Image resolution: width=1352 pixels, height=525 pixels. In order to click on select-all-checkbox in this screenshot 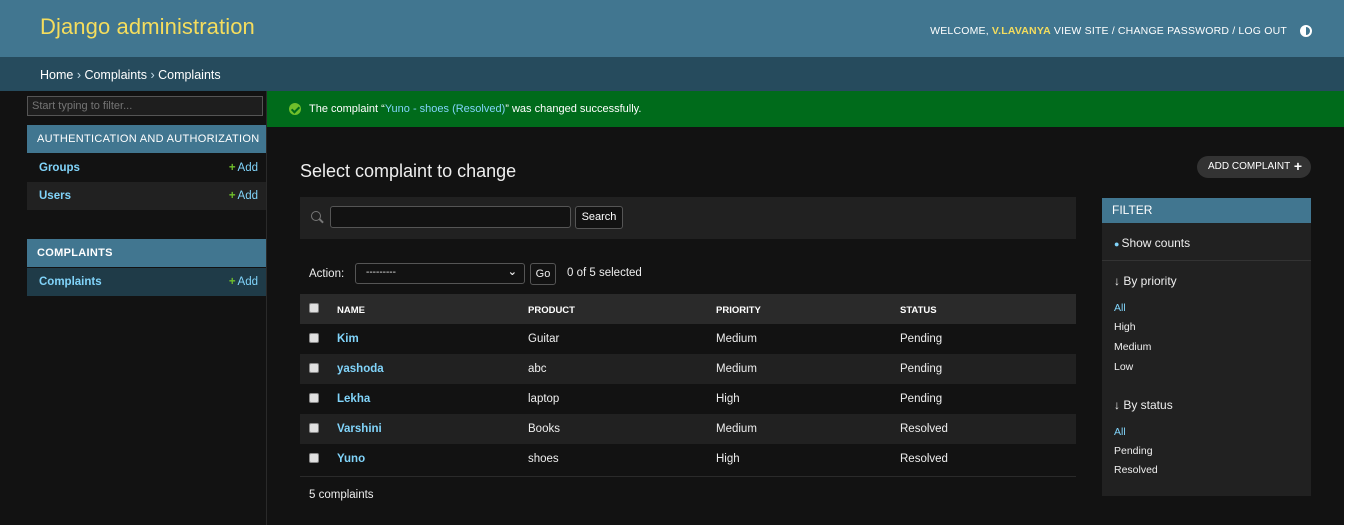, I will do `click(314, 308)`.